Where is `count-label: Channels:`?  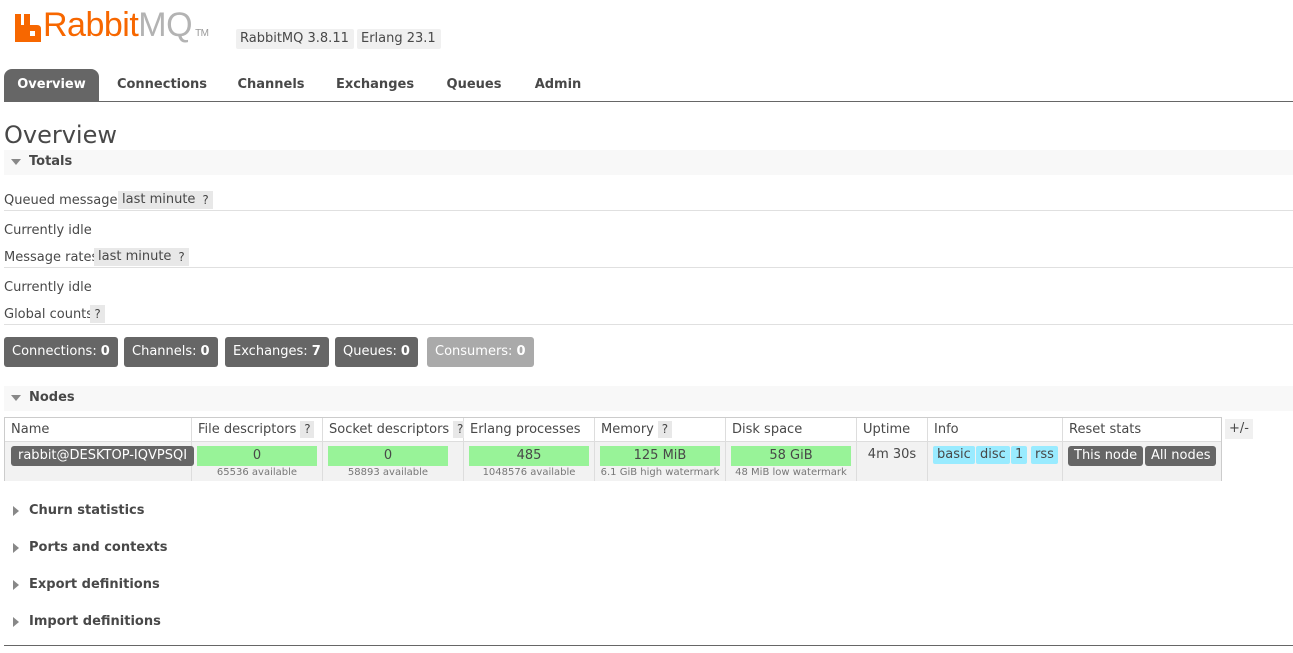 count-label: Channels: is located at coordinates (164, 351).